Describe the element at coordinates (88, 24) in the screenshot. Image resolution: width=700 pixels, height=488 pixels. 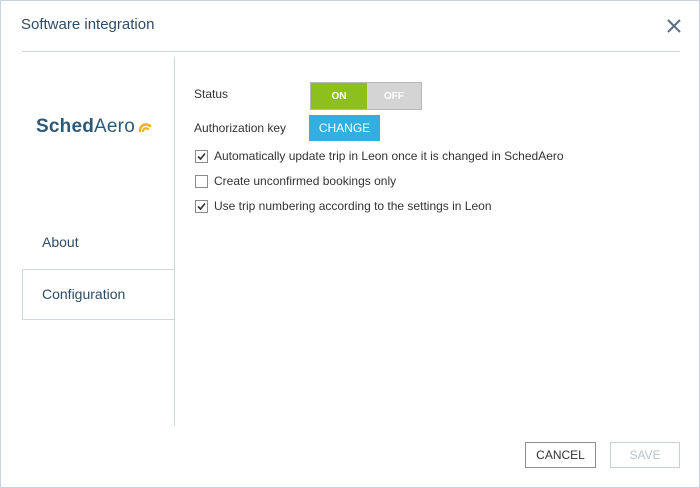
I see `dialog-title: Software integration` at that location.